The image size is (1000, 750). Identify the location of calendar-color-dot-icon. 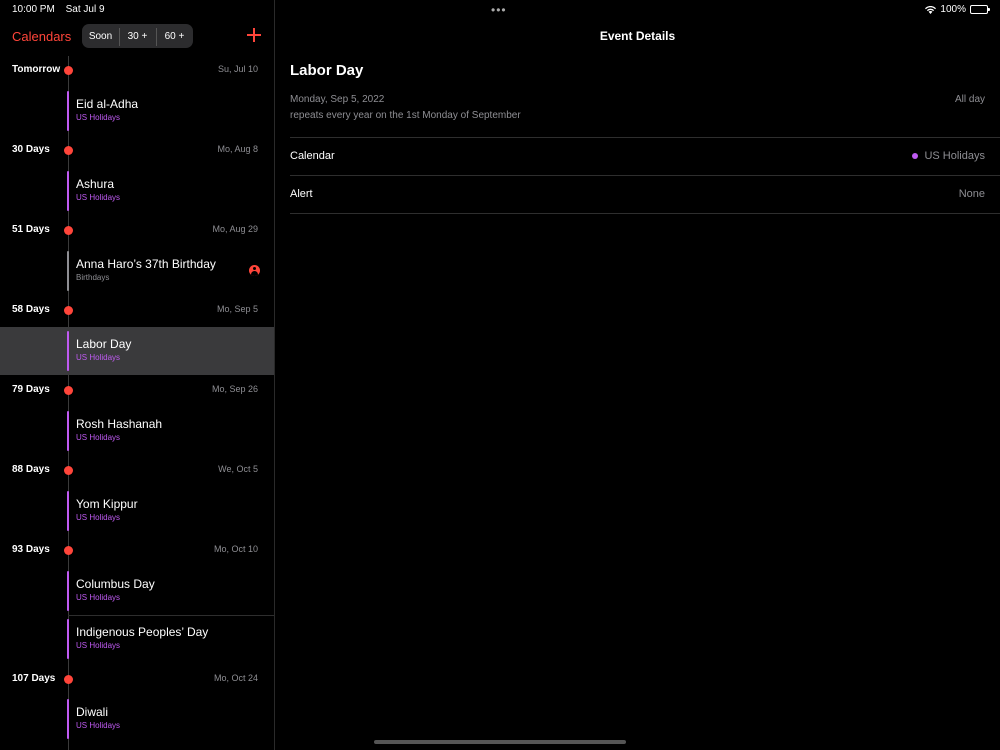
(915, 156).